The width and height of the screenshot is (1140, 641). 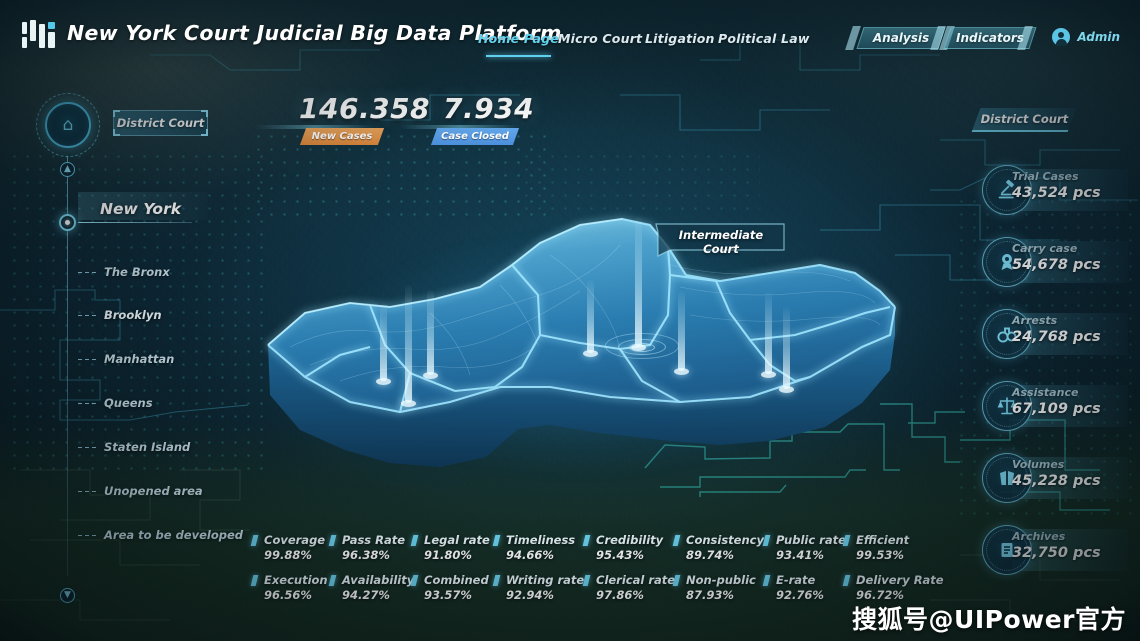 I want to click on metric-name: Legal rate, so click(x=457, y=540).